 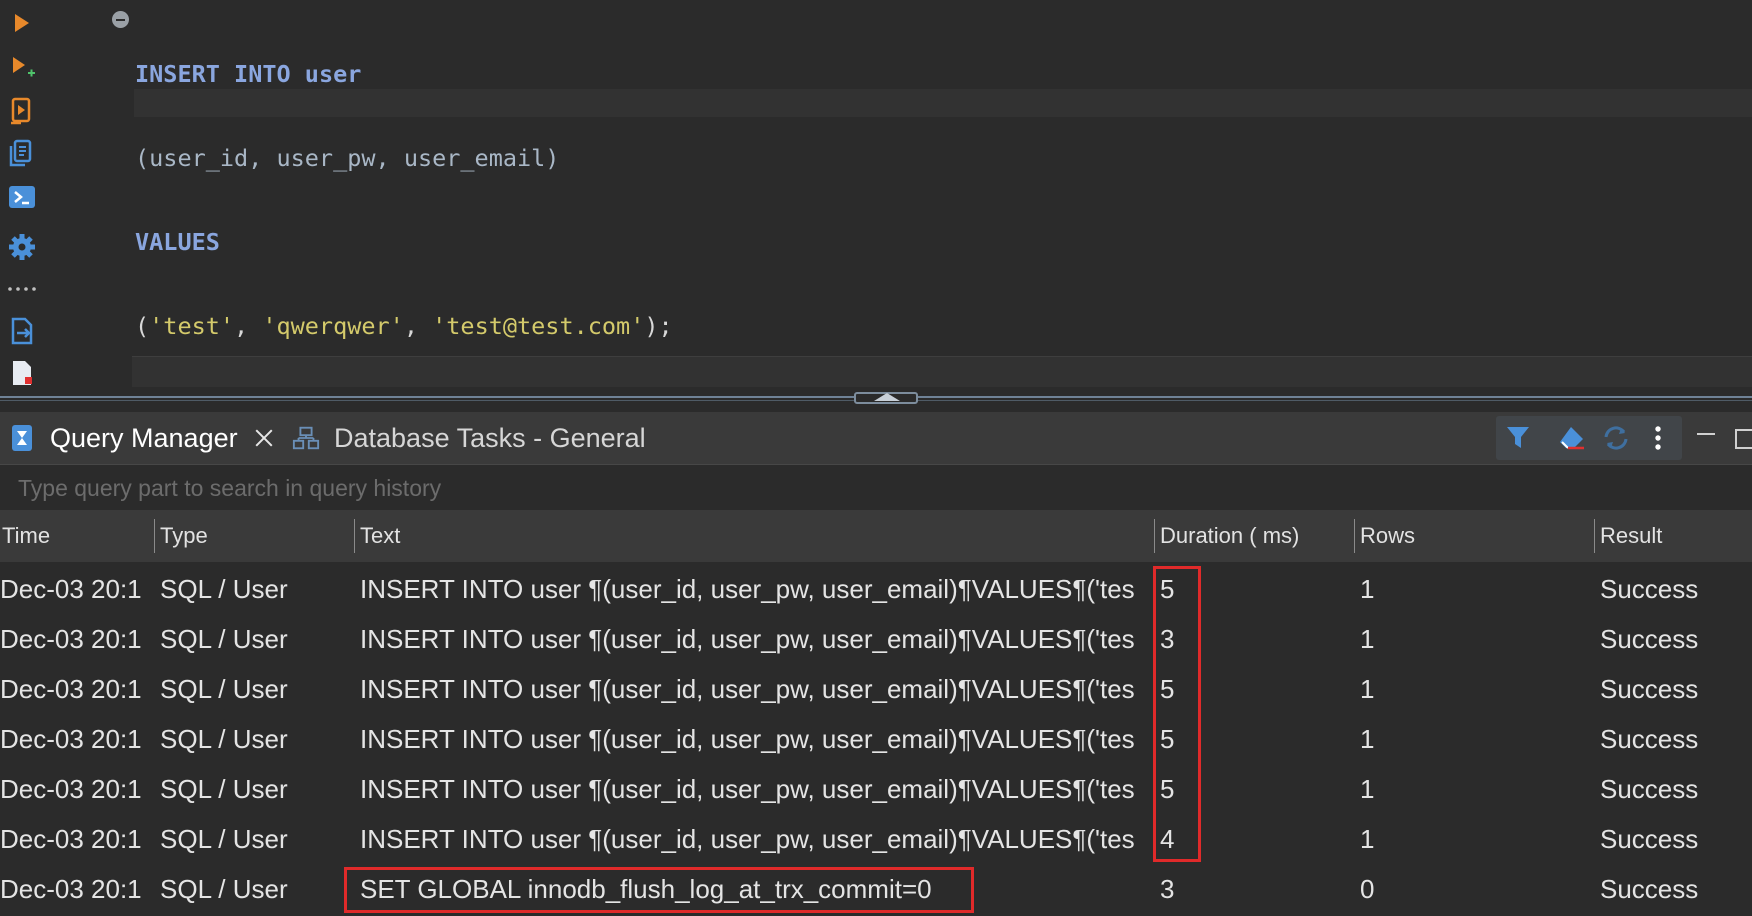 What do you see at coordinates (942, 371) in the screenshot?
I see `horizontal-scrollbar` at bounding box center [942, 371].